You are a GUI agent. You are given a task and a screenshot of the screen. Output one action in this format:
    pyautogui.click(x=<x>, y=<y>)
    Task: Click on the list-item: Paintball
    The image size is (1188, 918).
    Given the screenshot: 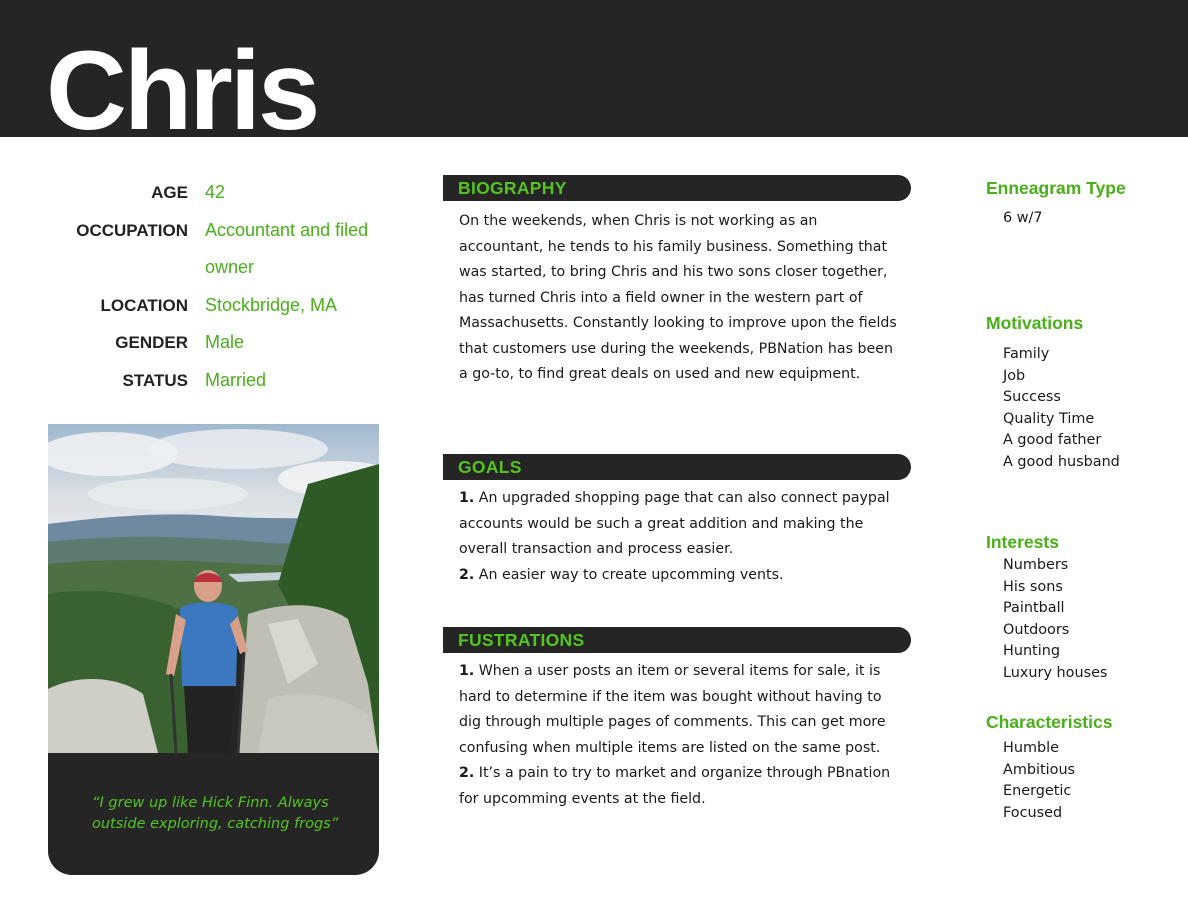 What is the action you would take?
    pyautogui.click(x=1034, y=608)
    